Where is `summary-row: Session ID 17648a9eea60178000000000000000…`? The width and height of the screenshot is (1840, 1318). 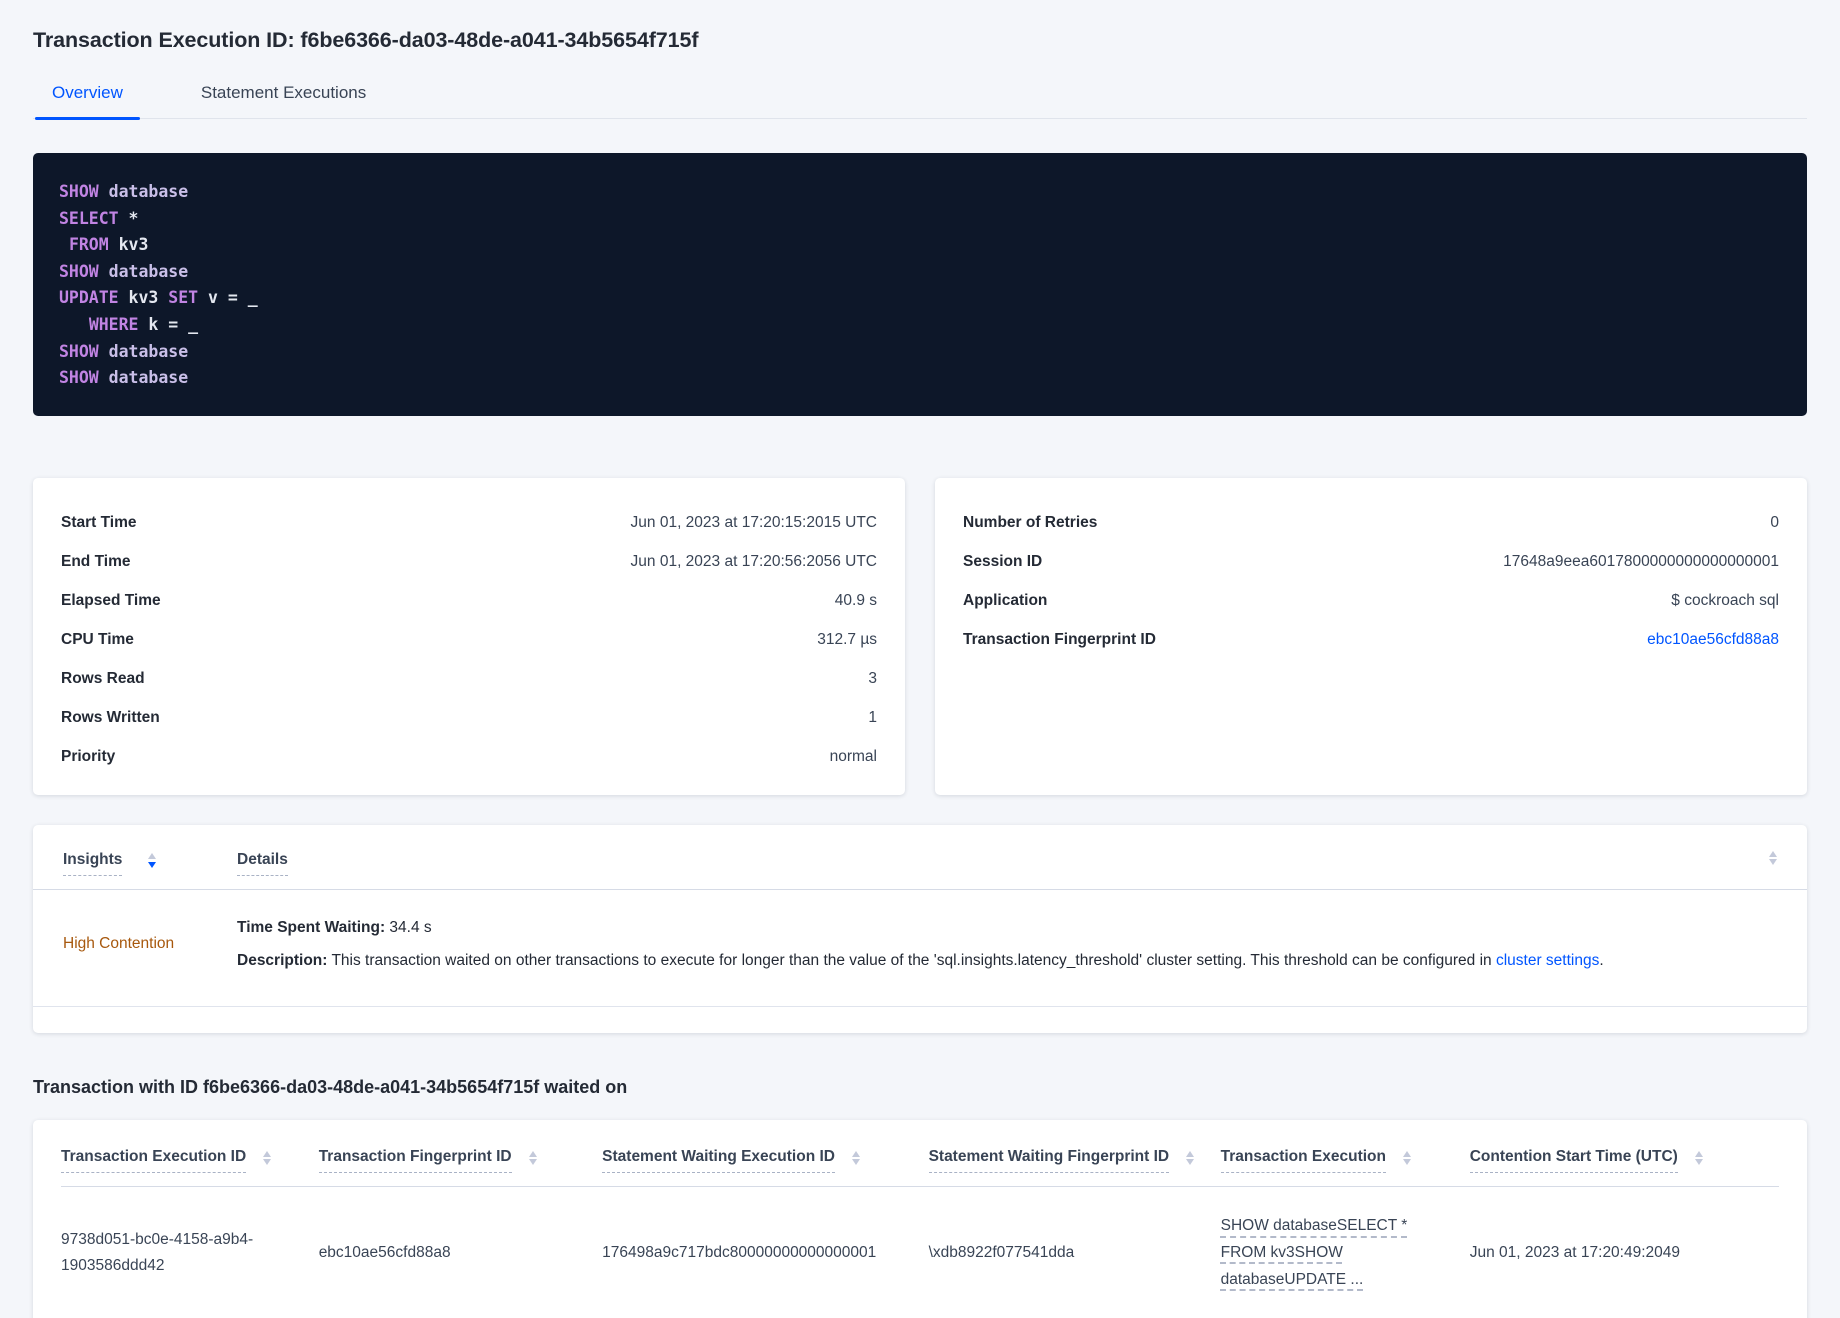
summary-row: Session ID 17648a9eea60178000000000000000… is located at coordinates (1371, 562).